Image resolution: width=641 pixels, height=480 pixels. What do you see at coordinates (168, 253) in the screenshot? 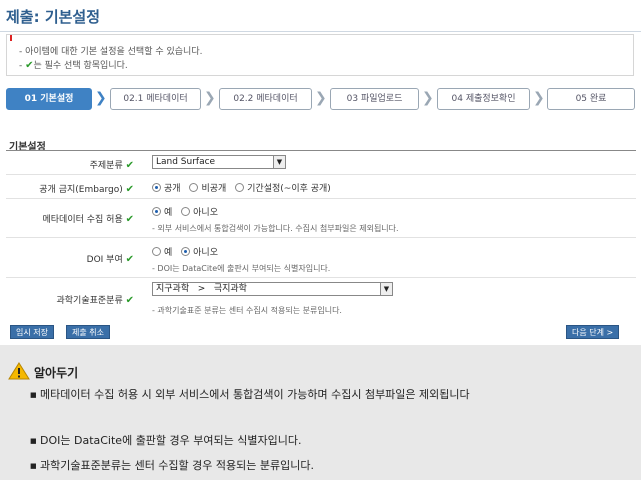
I see `doi-option-yes-label: 예` at bounding box center [168, 253].